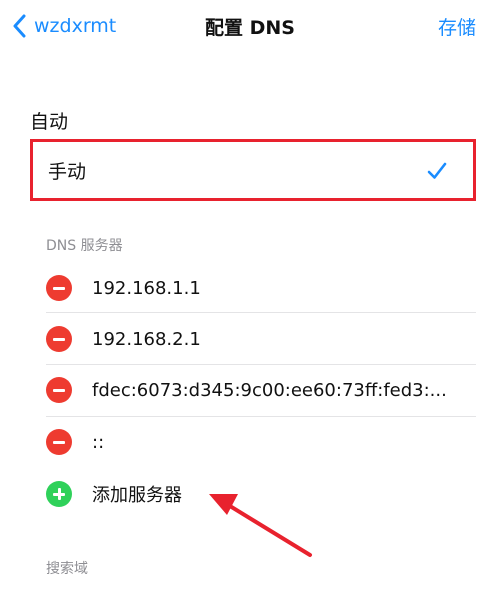 This screenshot has width=500, height=592. Describe the element at coordinates (261, 494) in the screenshot. I see `add-server-row: 添加服务器` at that location.